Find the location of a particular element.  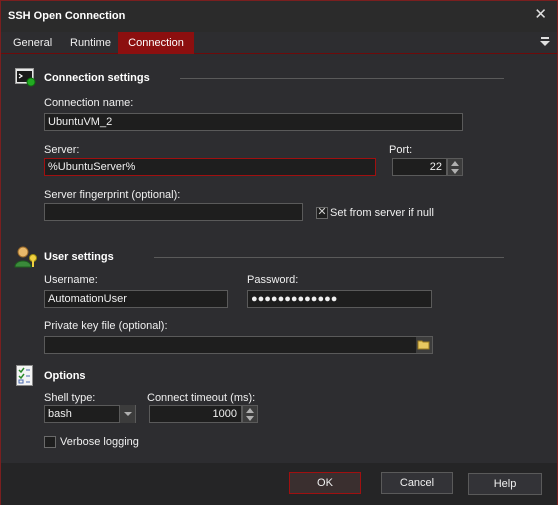

port-label: Port: is located at coordinates (401, 150).